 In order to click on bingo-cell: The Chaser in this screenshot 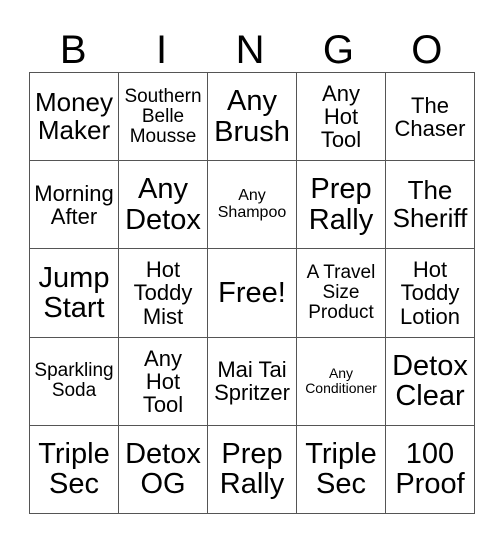, I will do `click(430, 116)`.